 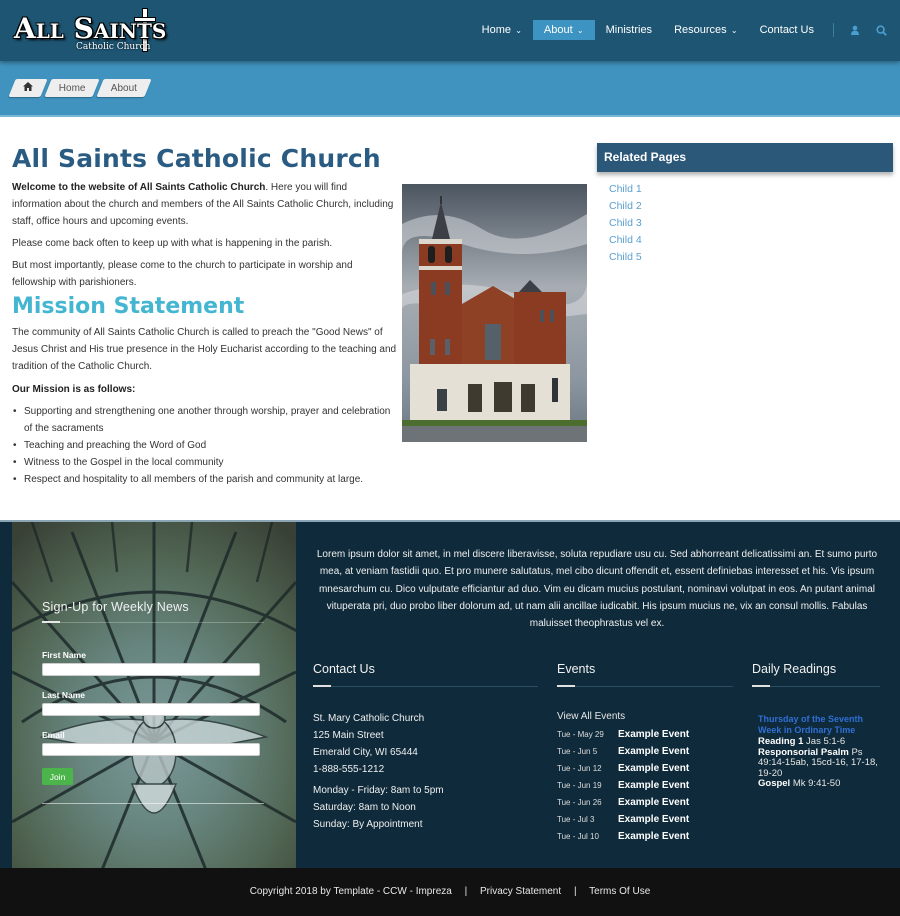 What do you see at coordinates (196, 158) in the screenshot?
I see `page-title: All Saints Catholic Church` at bounding box center [196, 158].